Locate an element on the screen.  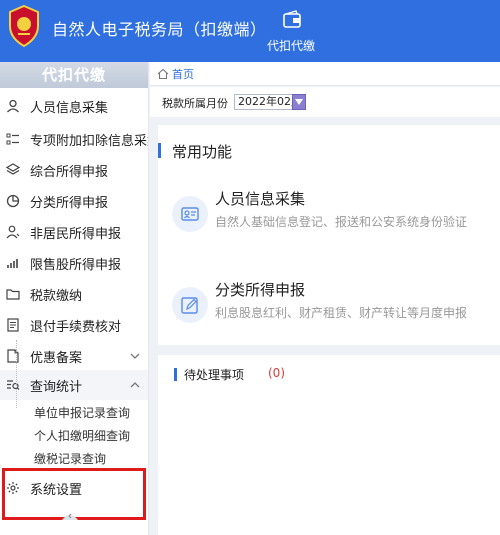
sidebar-item-classified-income: 分类所得申报 is located at coordinates (74, 201).